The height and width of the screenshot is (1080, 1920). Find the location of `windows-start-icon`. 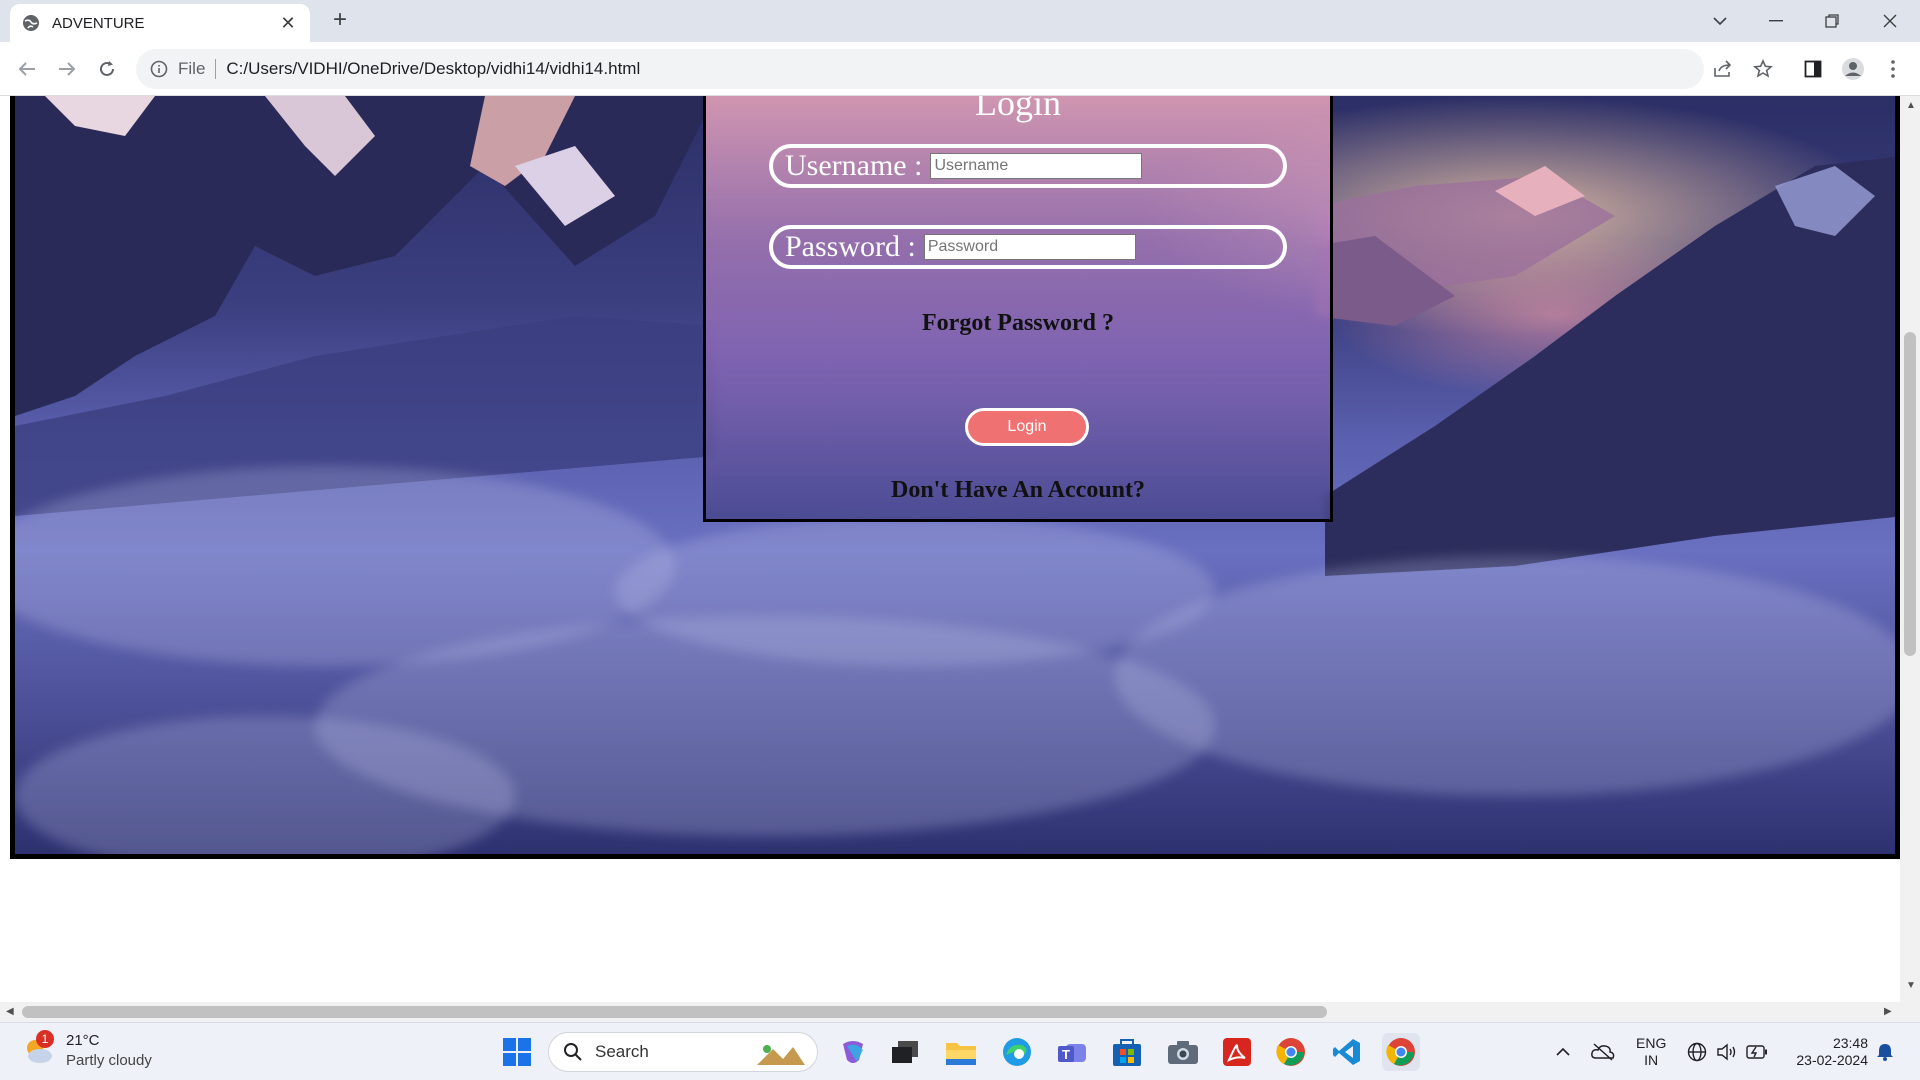

windows-start-icon is located at coordinates (517, 1052).